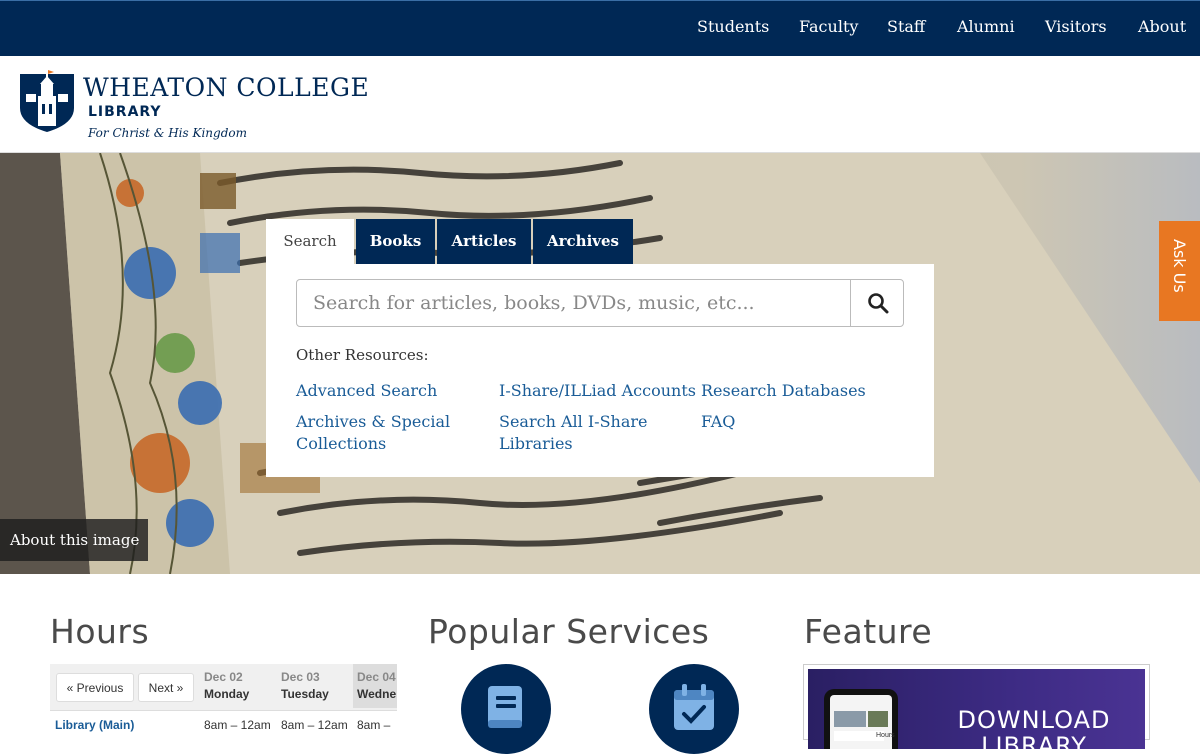  What do you see at coordinates (95, 687) in the screenshot?
I see `hours-previous-button: « Previous` at bounding box center [95, 687].